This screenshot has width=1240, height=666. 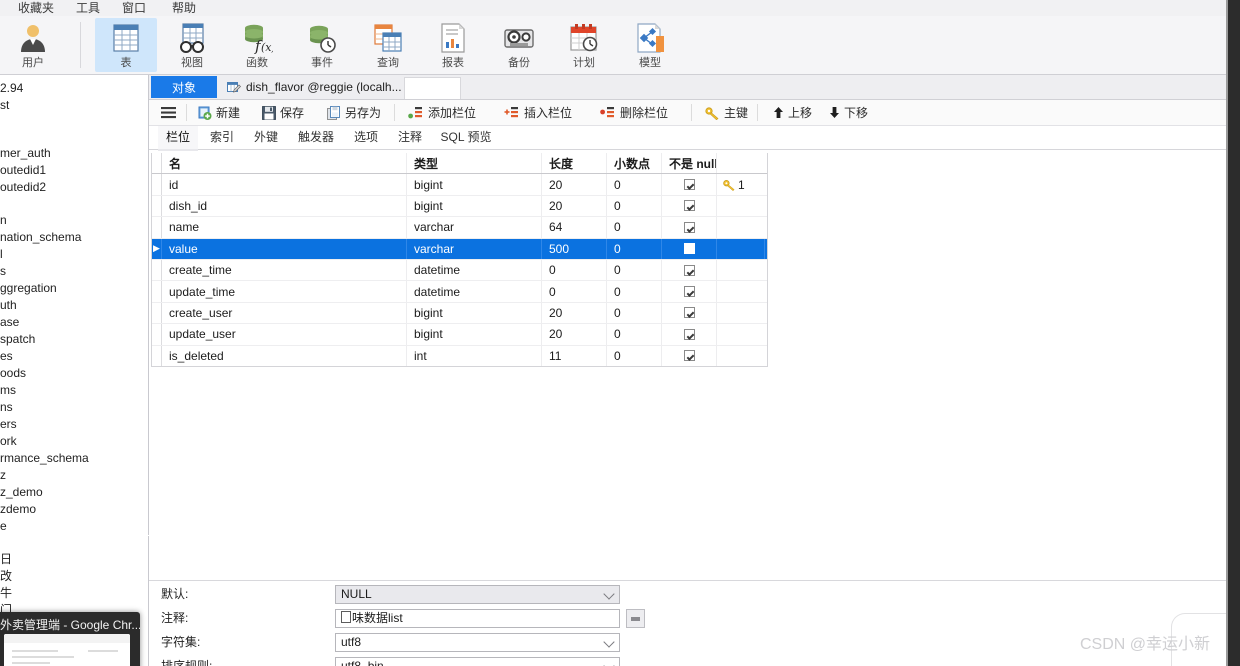 What do you see at coordinates (284, 313) in the screenshot?
I see `cell-name: create_user` at bounding box center [284, 313].